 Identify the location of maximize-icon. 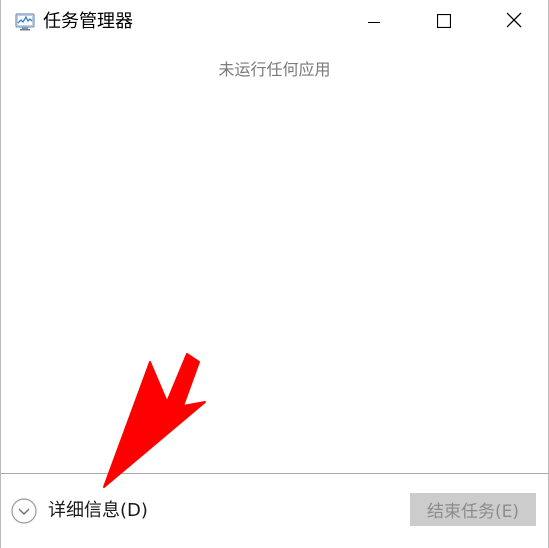
(444, 22).